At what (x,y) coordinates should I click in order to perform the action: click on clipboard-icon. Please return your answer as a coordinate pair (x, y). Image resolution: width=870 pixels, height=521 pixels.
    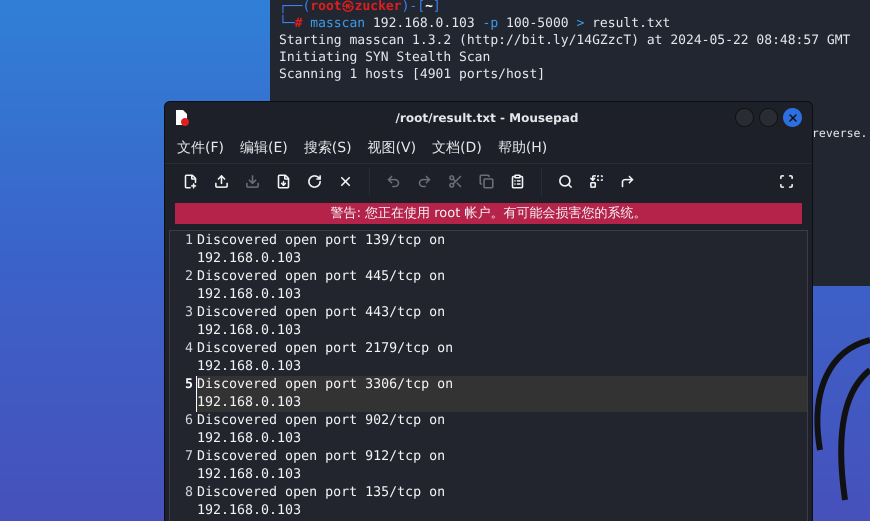
    Looking at the image, I should click on (517, 181).